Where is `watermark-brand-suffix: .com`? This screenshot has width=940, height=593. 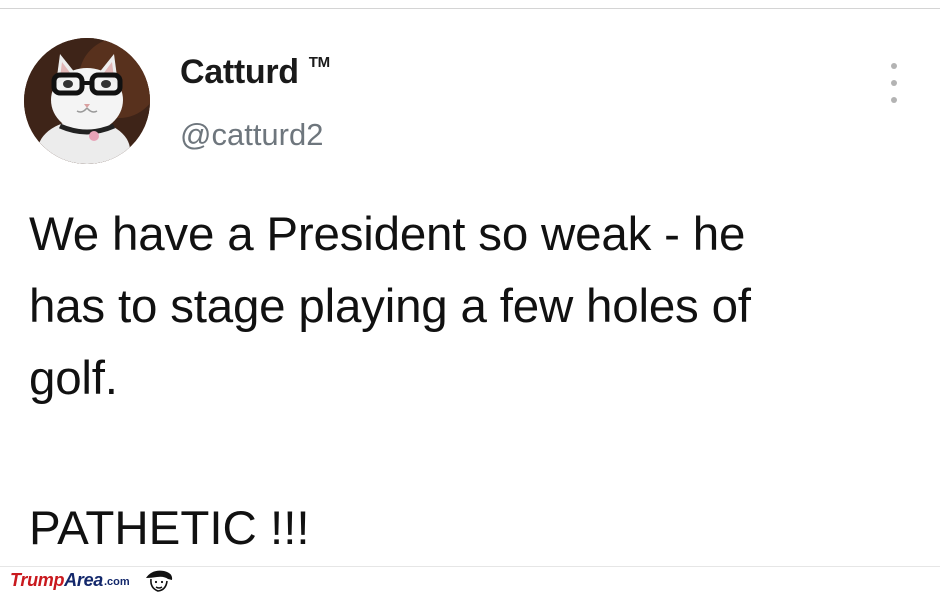
watermark-brand-suffix: .com is located at coordinates (117, 582).